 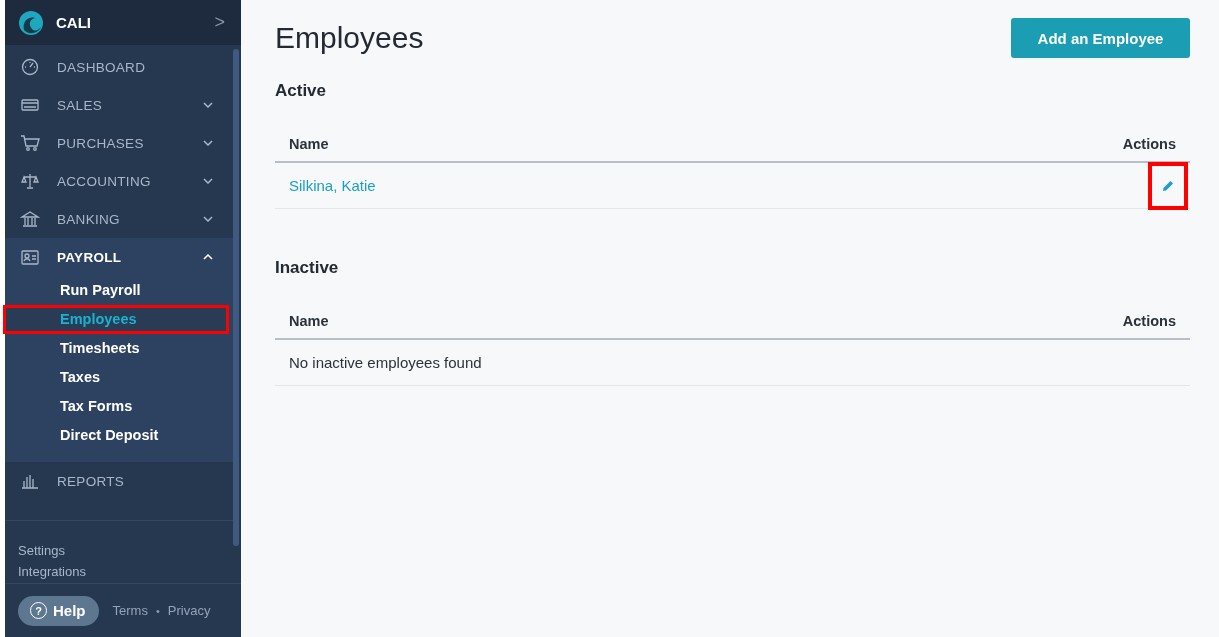 I want to click on nav-item: DASHBOARD, so click(x=119, y=67).